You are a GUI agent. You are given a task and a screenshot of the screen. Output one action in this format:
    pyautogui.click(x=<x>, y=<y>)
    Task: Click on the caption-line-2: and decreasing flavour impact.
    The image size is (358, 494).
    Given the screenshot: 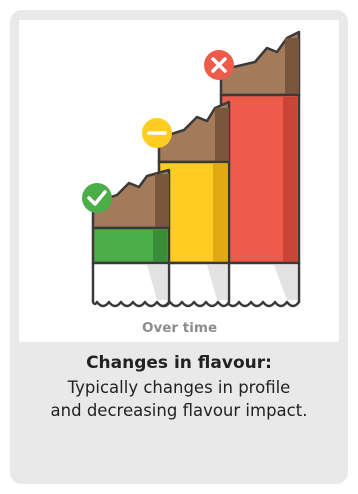 What is the action you would take?
    pyautogui.click(x=179, y=410)
    